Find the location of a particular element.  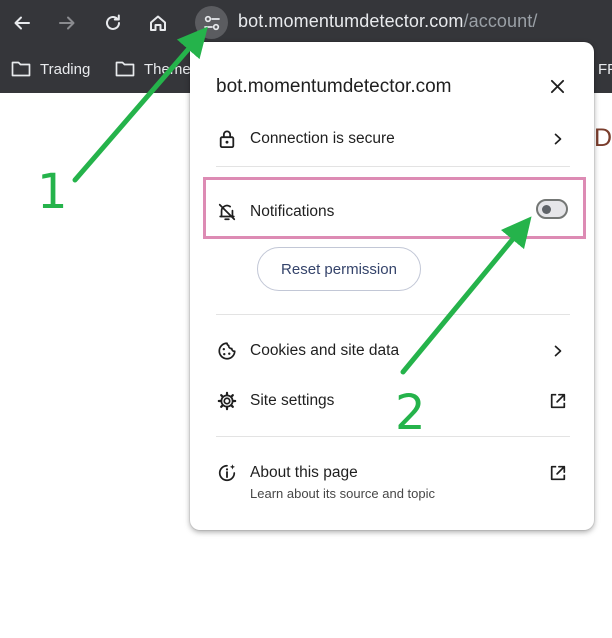

bookmark-label: Theme is located at coordinates (167, 69).